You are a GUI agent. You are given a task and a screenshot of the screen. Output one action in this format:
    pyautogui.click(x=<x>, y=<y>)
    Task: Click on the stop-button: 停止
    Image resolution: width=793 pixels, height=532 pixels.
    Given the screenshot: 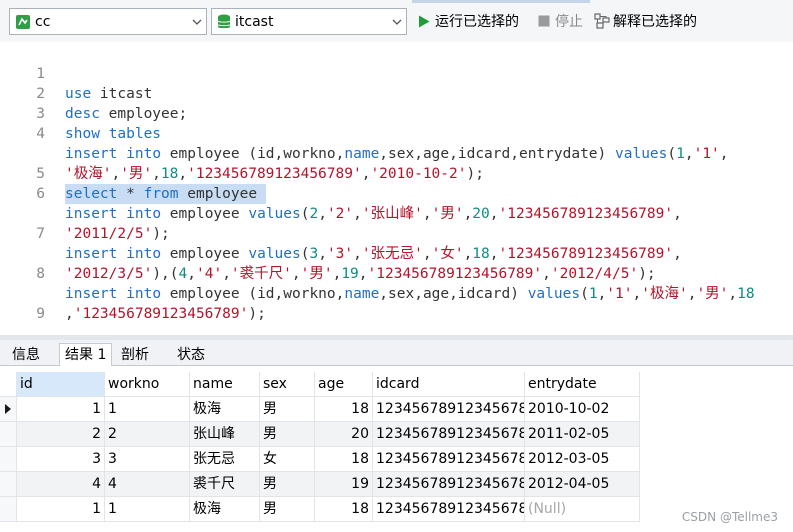 What is the action you would take?
    pyautogui.click(x=559, y=21)
    